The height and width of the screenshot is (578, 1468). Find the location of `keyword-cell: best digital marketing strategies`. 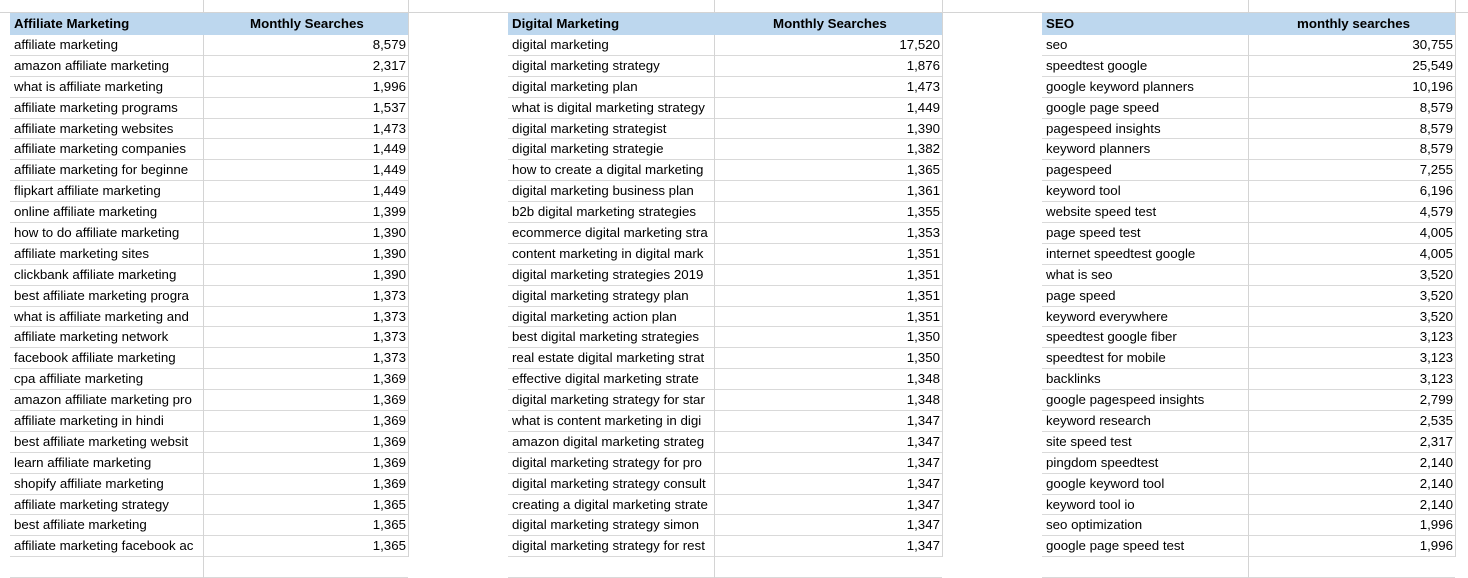

keyword-cell: best digital marketing strategies is located at coordinates (612, 336).